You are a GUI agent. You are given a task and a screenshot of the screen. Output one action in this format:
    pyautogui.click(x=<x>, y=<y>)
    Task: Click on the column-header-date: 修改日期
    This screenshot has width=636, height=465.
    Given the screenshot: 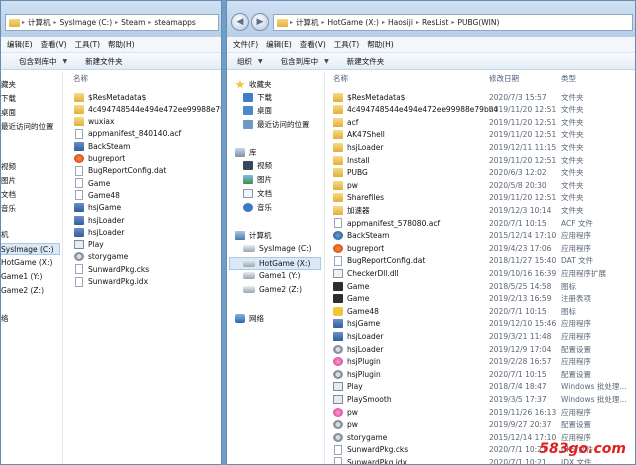 What is the action you would take?
    pyautogui.click(x=504, y=78)
    